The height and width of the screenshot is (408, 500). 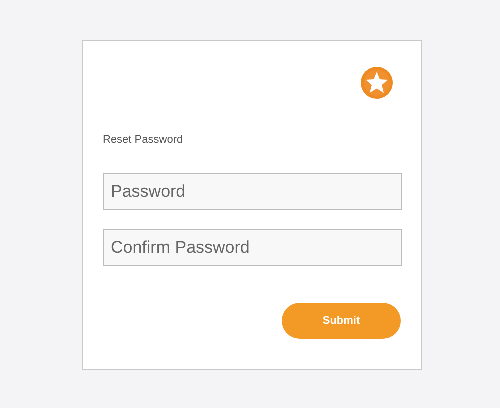 What do you see at coordinates (143, 140) in the screenshot?
I see `form-title: Reset Password` at bounding box center [143, 140].